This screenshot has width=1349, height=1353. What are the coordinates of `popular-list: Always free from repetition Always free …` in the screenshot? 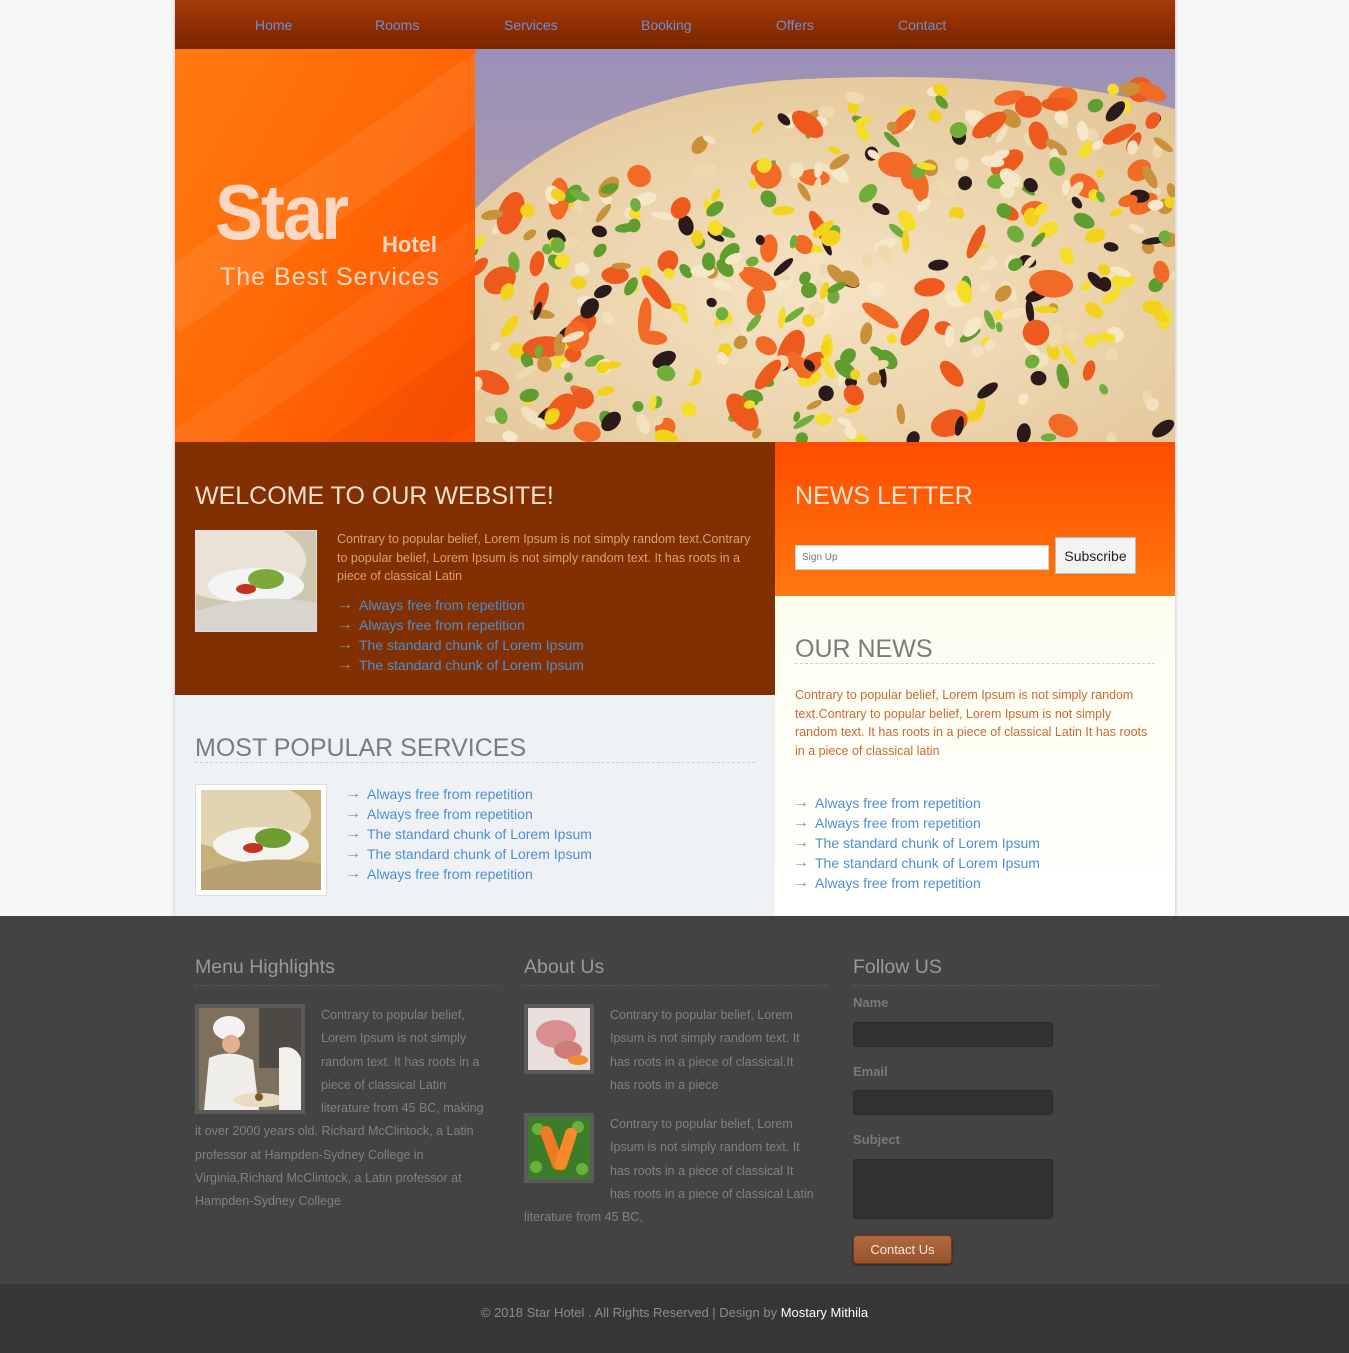 It's located at (468, 834).